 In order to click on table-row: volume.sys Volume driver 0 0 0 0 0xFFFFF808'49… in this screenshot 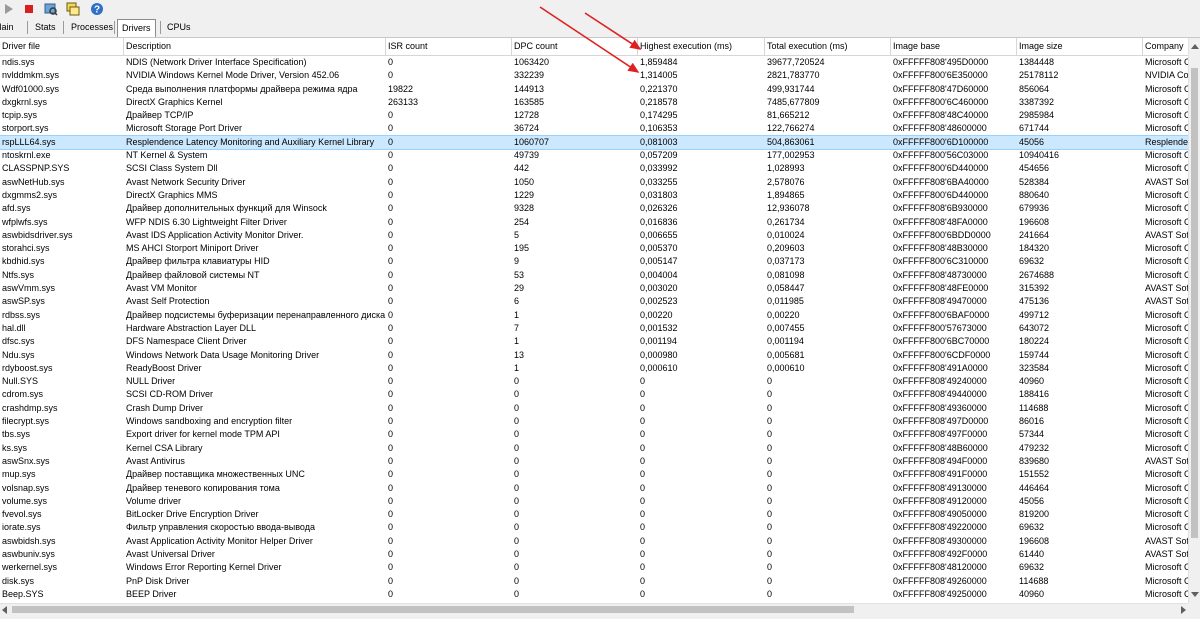, I will do `click(594, 501)`.